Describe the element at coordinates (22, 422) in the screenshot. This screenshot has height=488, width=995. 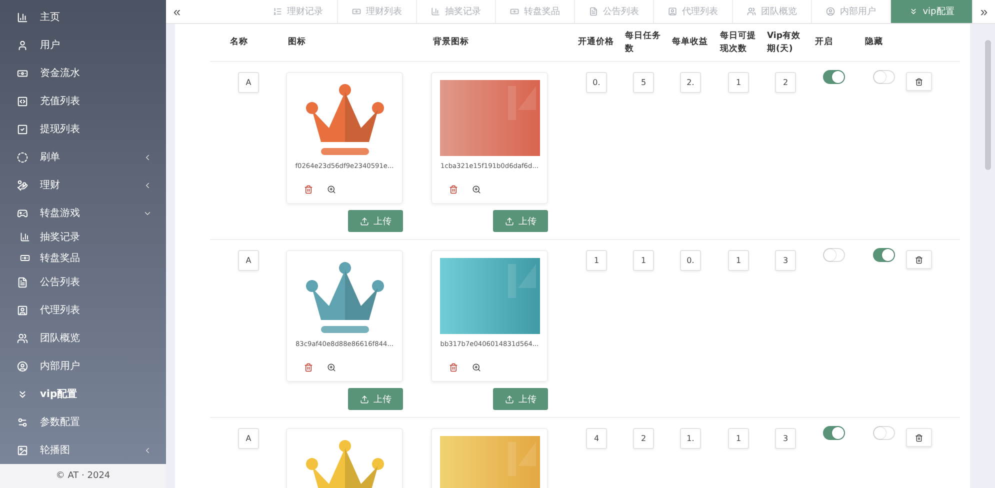
I see `settings-icon` at that location.